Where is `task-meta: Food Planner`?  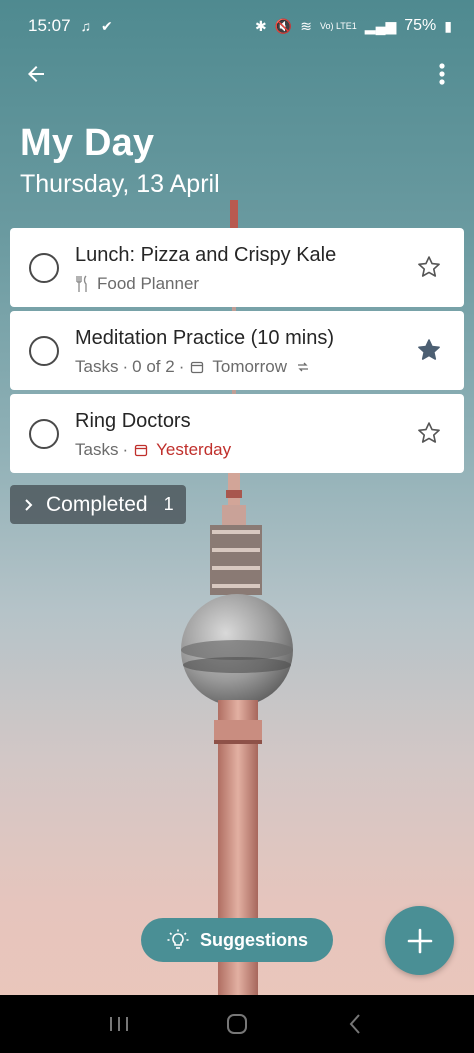
task-meta: Food Planner is located at coordinates (137, 284).